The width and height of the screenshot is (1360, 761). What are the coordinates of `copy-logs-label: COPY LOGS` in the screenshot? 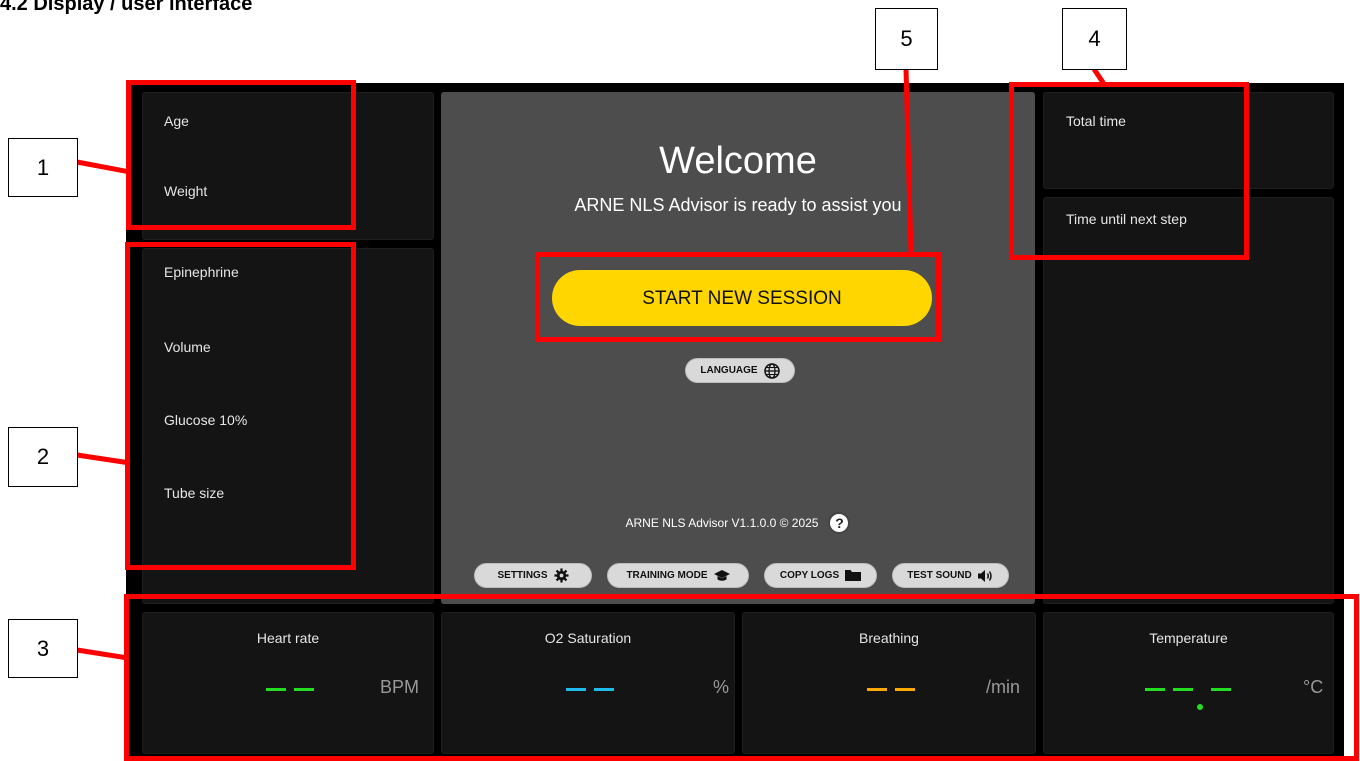 It's located at (809, 575).